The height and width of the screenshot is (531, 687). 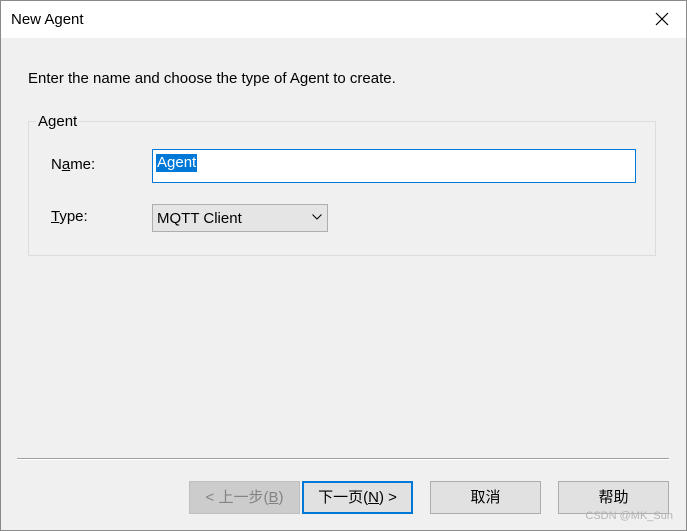 I want to click on name-label-accel: a, so click(x=66, y=164).